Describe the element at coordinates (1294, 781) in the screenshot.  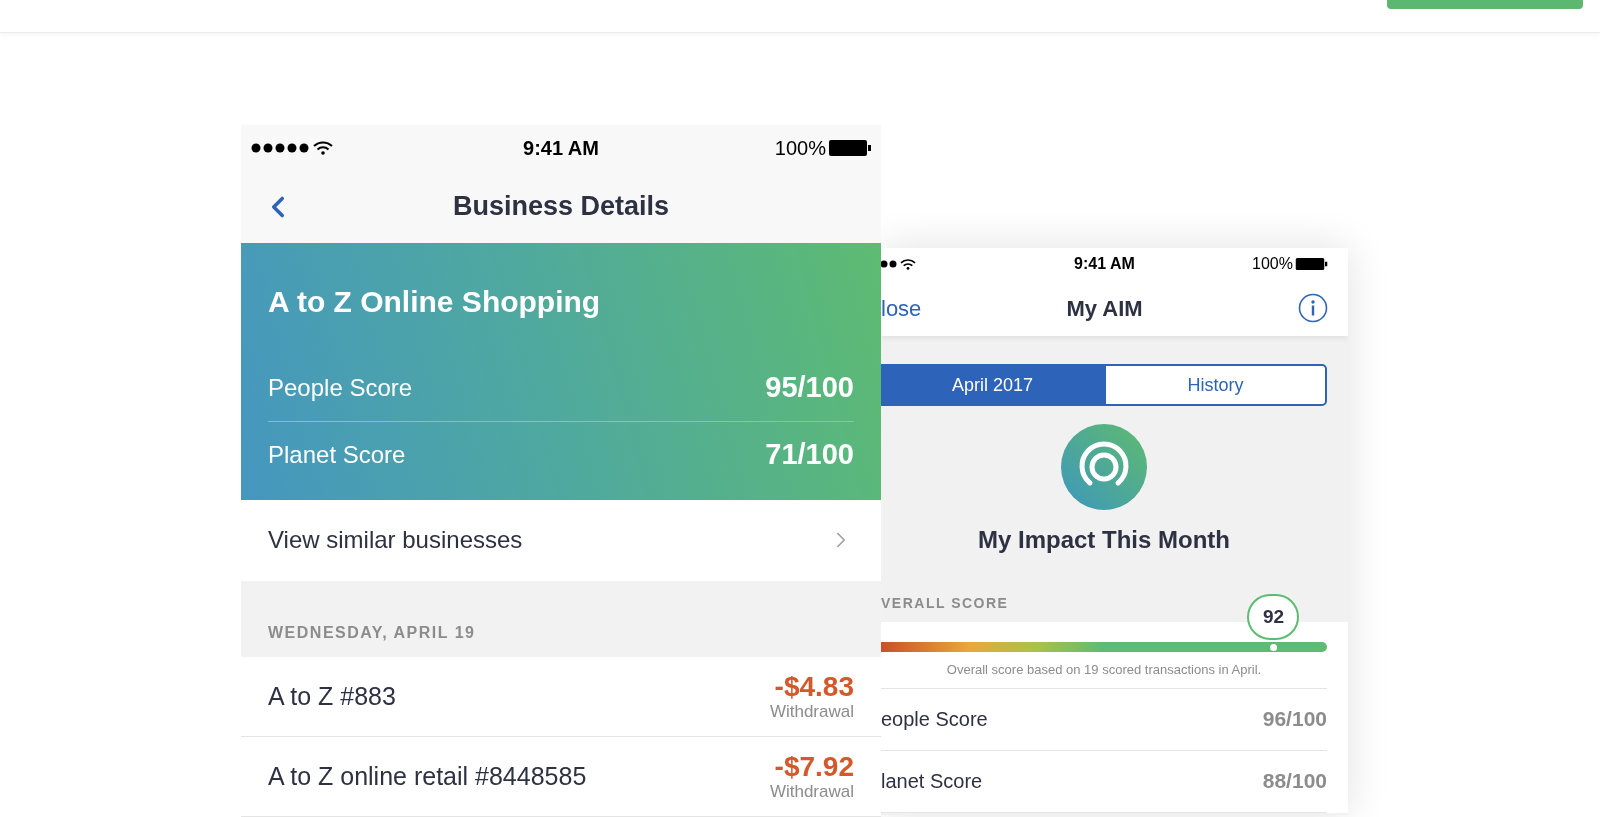
I see `score-value: 88/100` at that location.